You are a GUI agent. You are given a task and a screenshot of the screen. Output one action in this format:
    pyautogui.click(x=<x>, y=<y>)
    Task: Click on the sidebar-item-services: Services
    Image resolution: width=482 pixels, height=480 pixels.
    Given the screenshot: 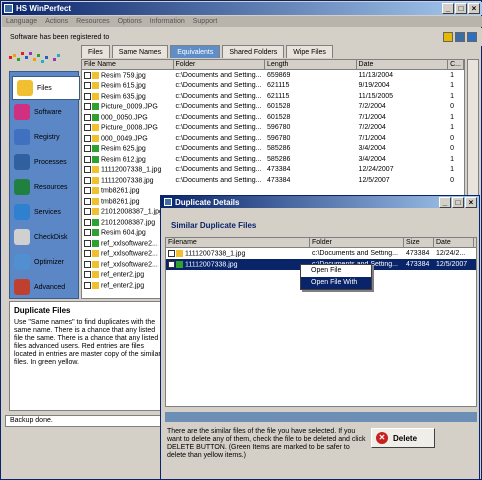 What is the action you would take?
    pyautogui.click(x=45, y=212)
    